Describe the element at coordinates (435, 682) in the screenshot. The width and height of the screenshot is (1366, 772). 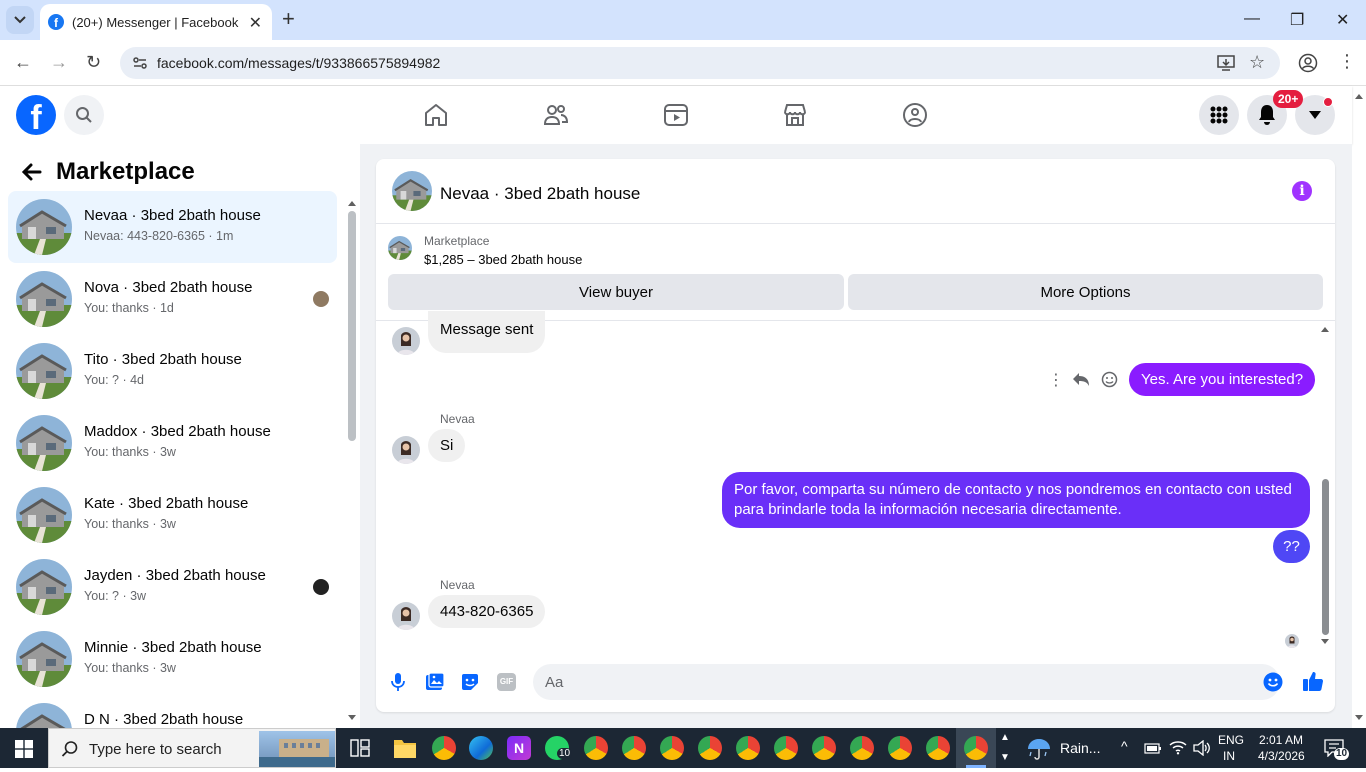
I see `photo-attach-icon` at that location.